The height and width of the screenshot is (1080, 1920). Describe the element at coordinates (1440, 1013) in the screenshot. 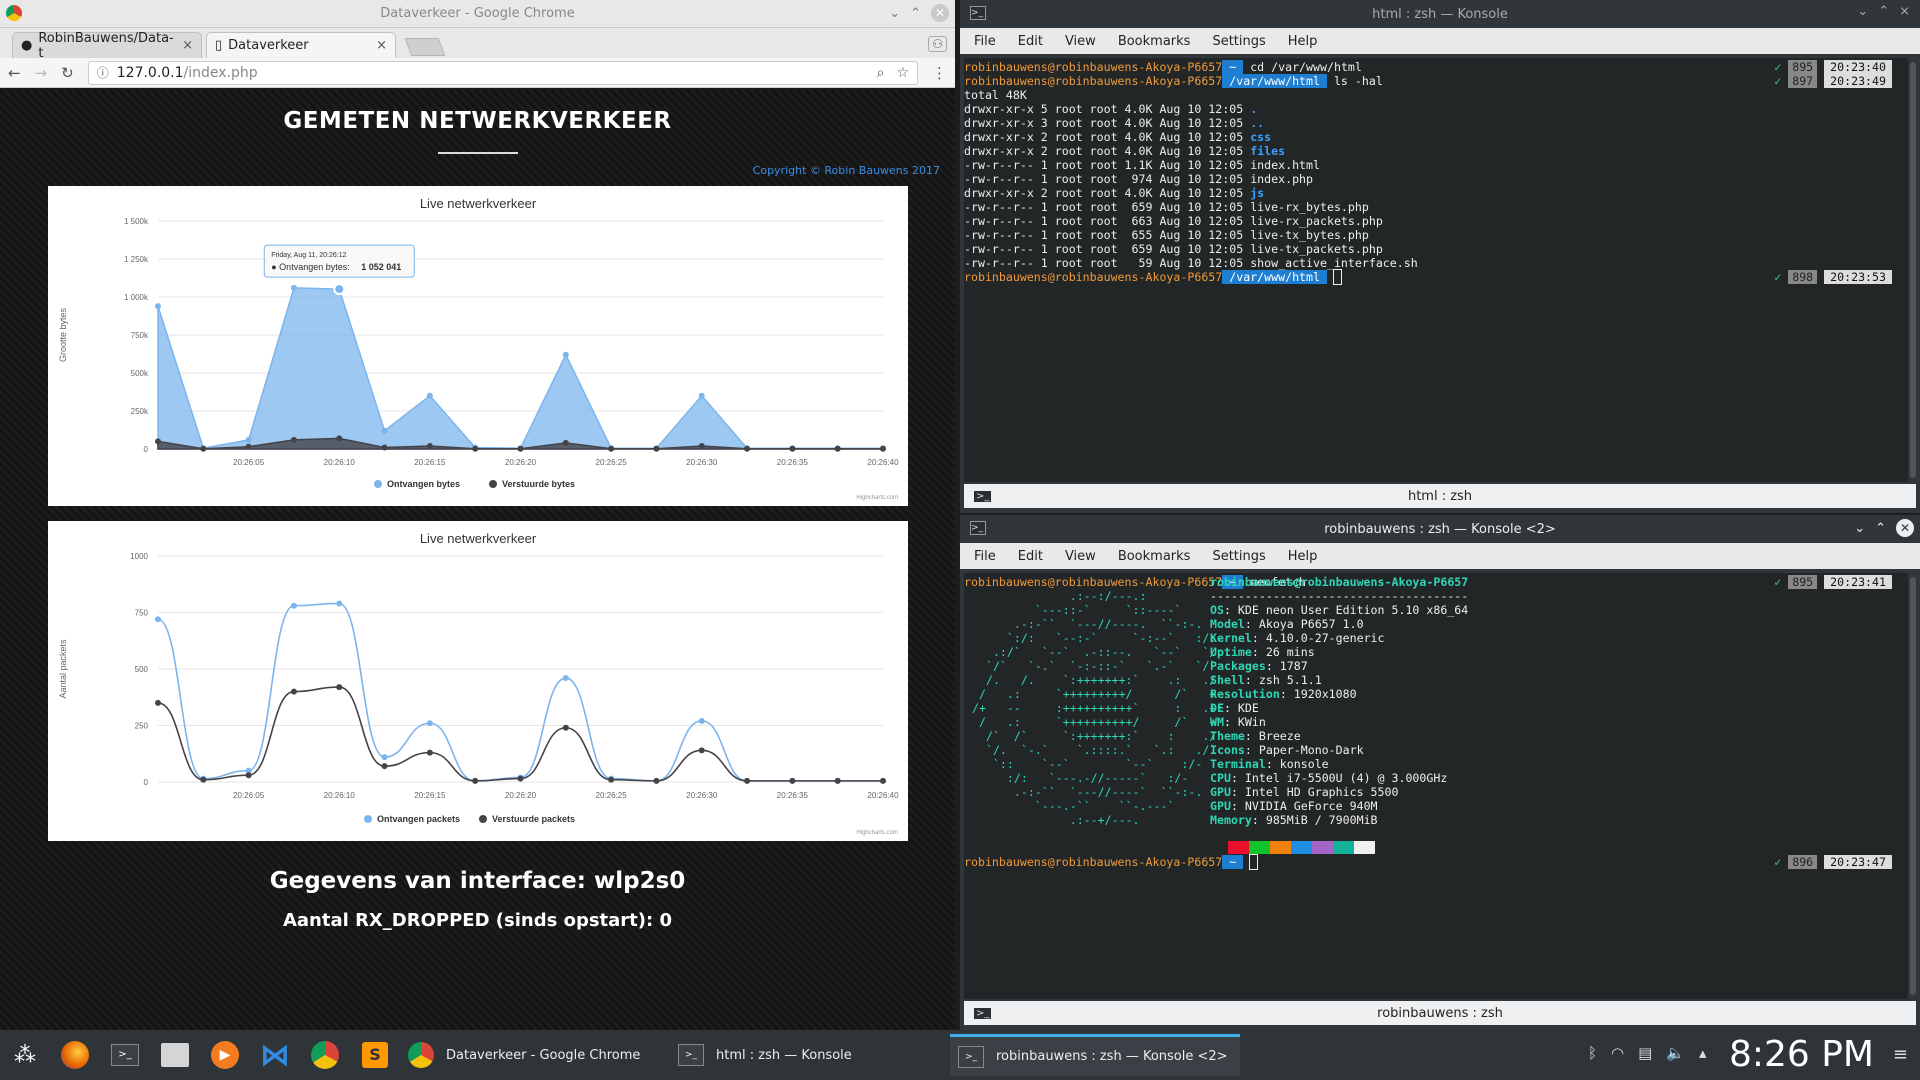

I see `terminal-tab: >_ robinbauwens : zsh` at that location.